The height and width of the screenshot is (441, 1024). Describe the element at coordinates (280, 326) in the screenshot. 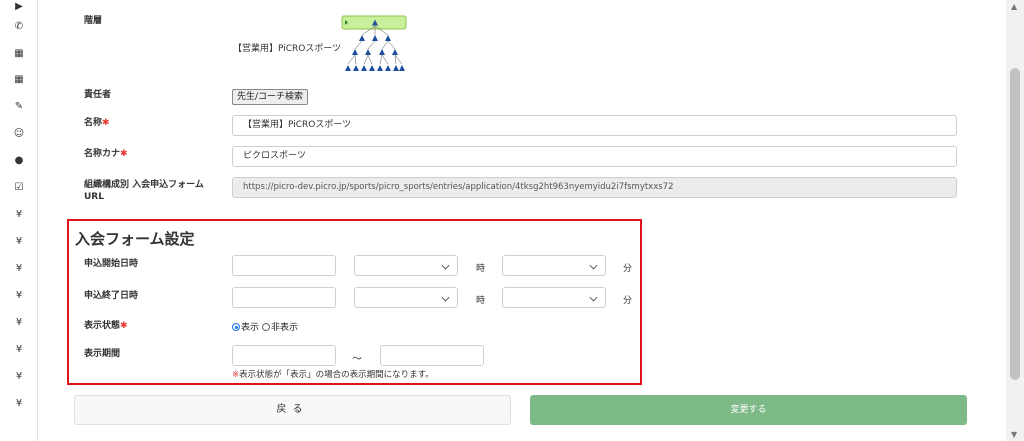

I see `radio-hide: 非表示` at that location.